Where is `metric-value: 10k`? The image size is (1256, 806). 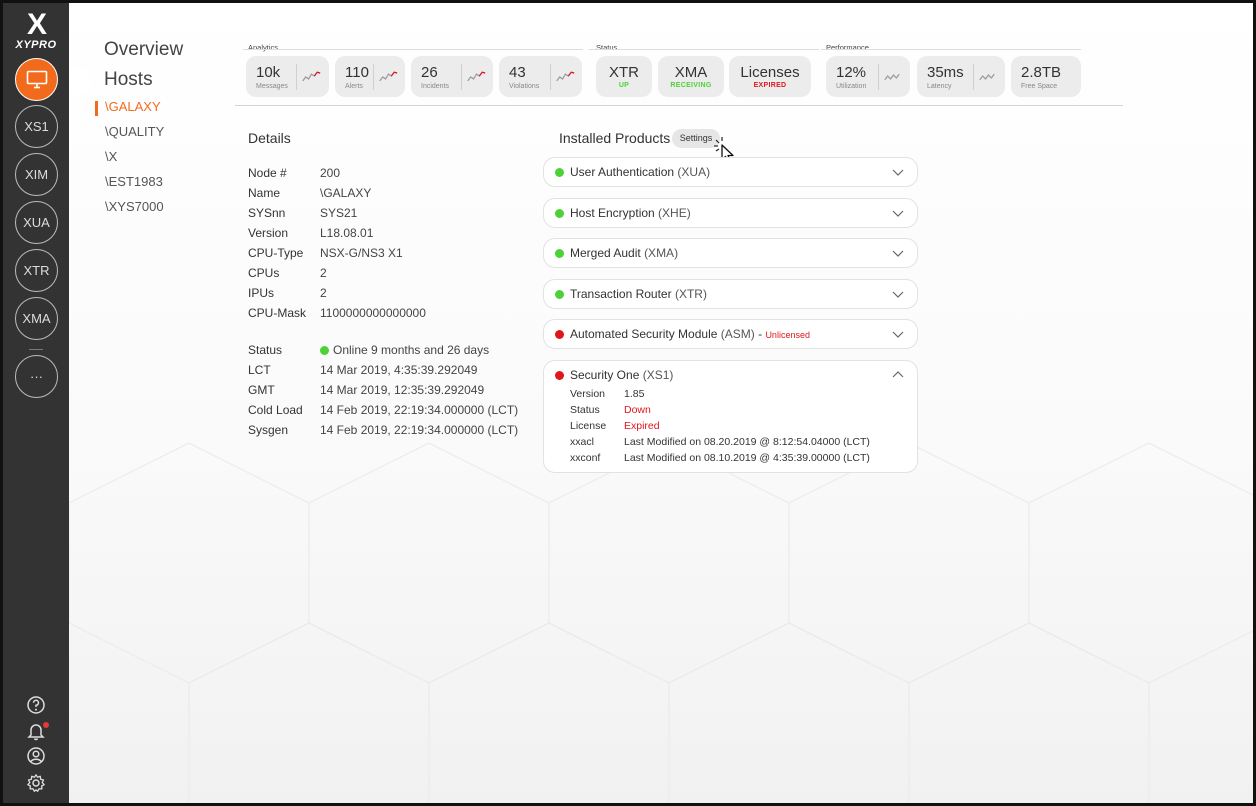
metric-value: 10k is located at coordinates (268, 72).